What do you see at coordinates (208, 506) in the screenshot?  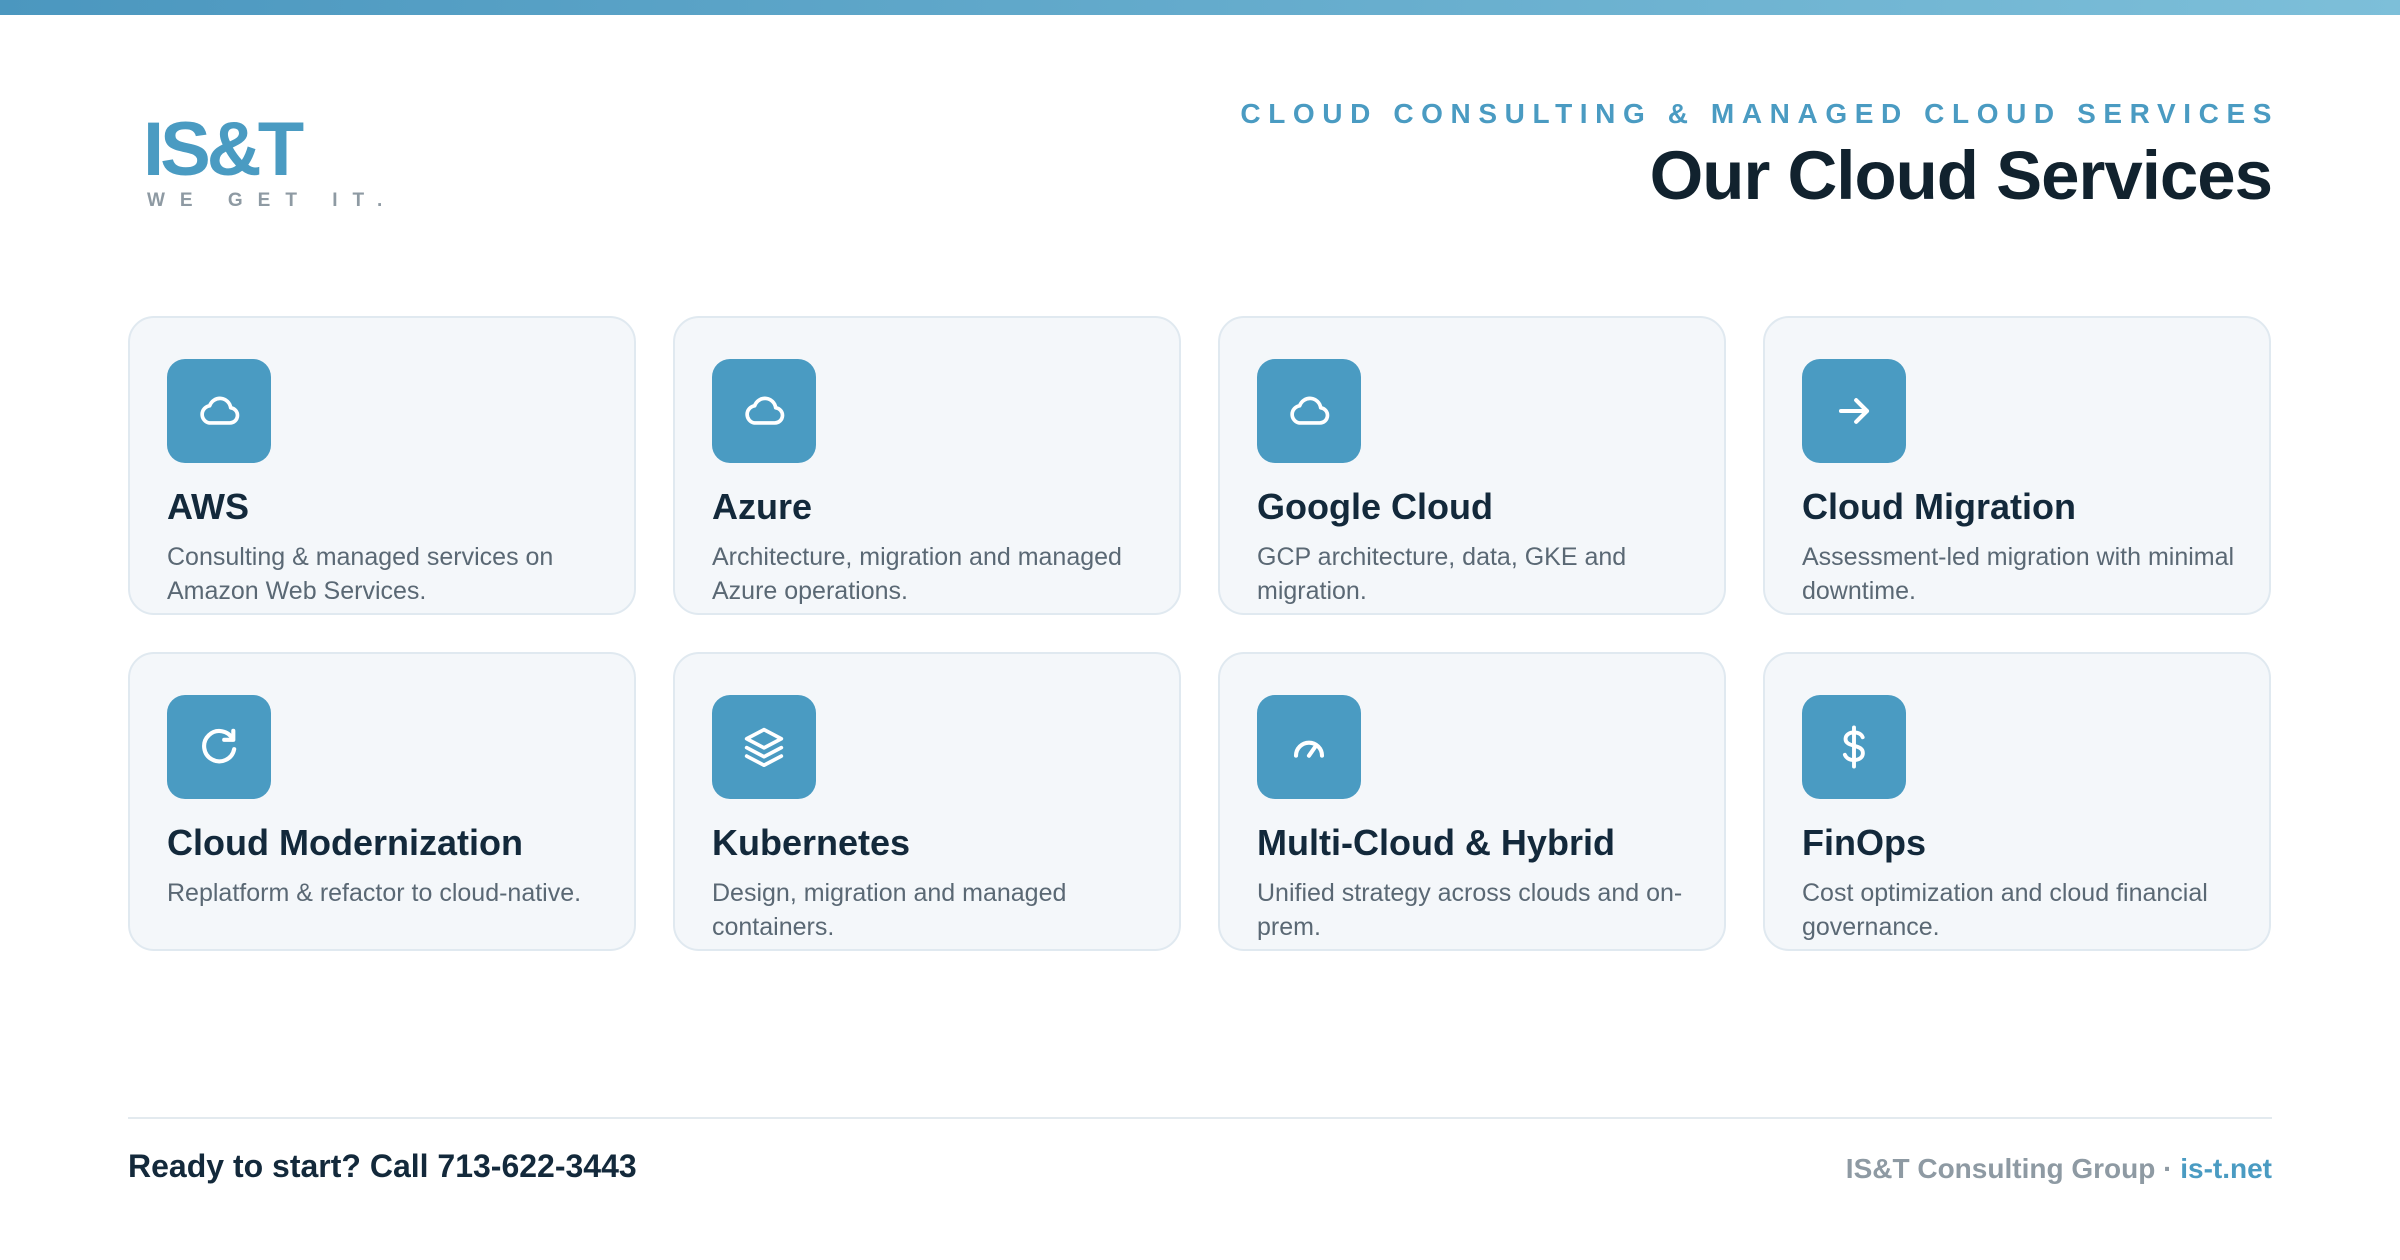 I see `service-title: AWS` at bounding box center [208, 506].